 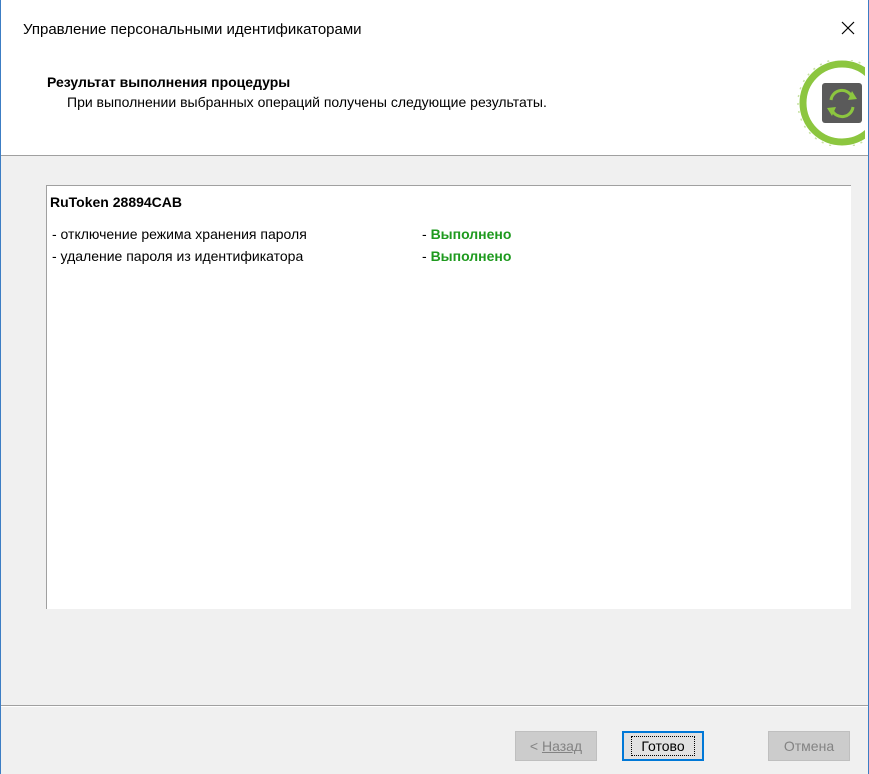 What do you see at coordinates (179, 234) in the screenshot?
I see `operation-label: - отключение режима хранения пароля` at bounding box center [179, 234].